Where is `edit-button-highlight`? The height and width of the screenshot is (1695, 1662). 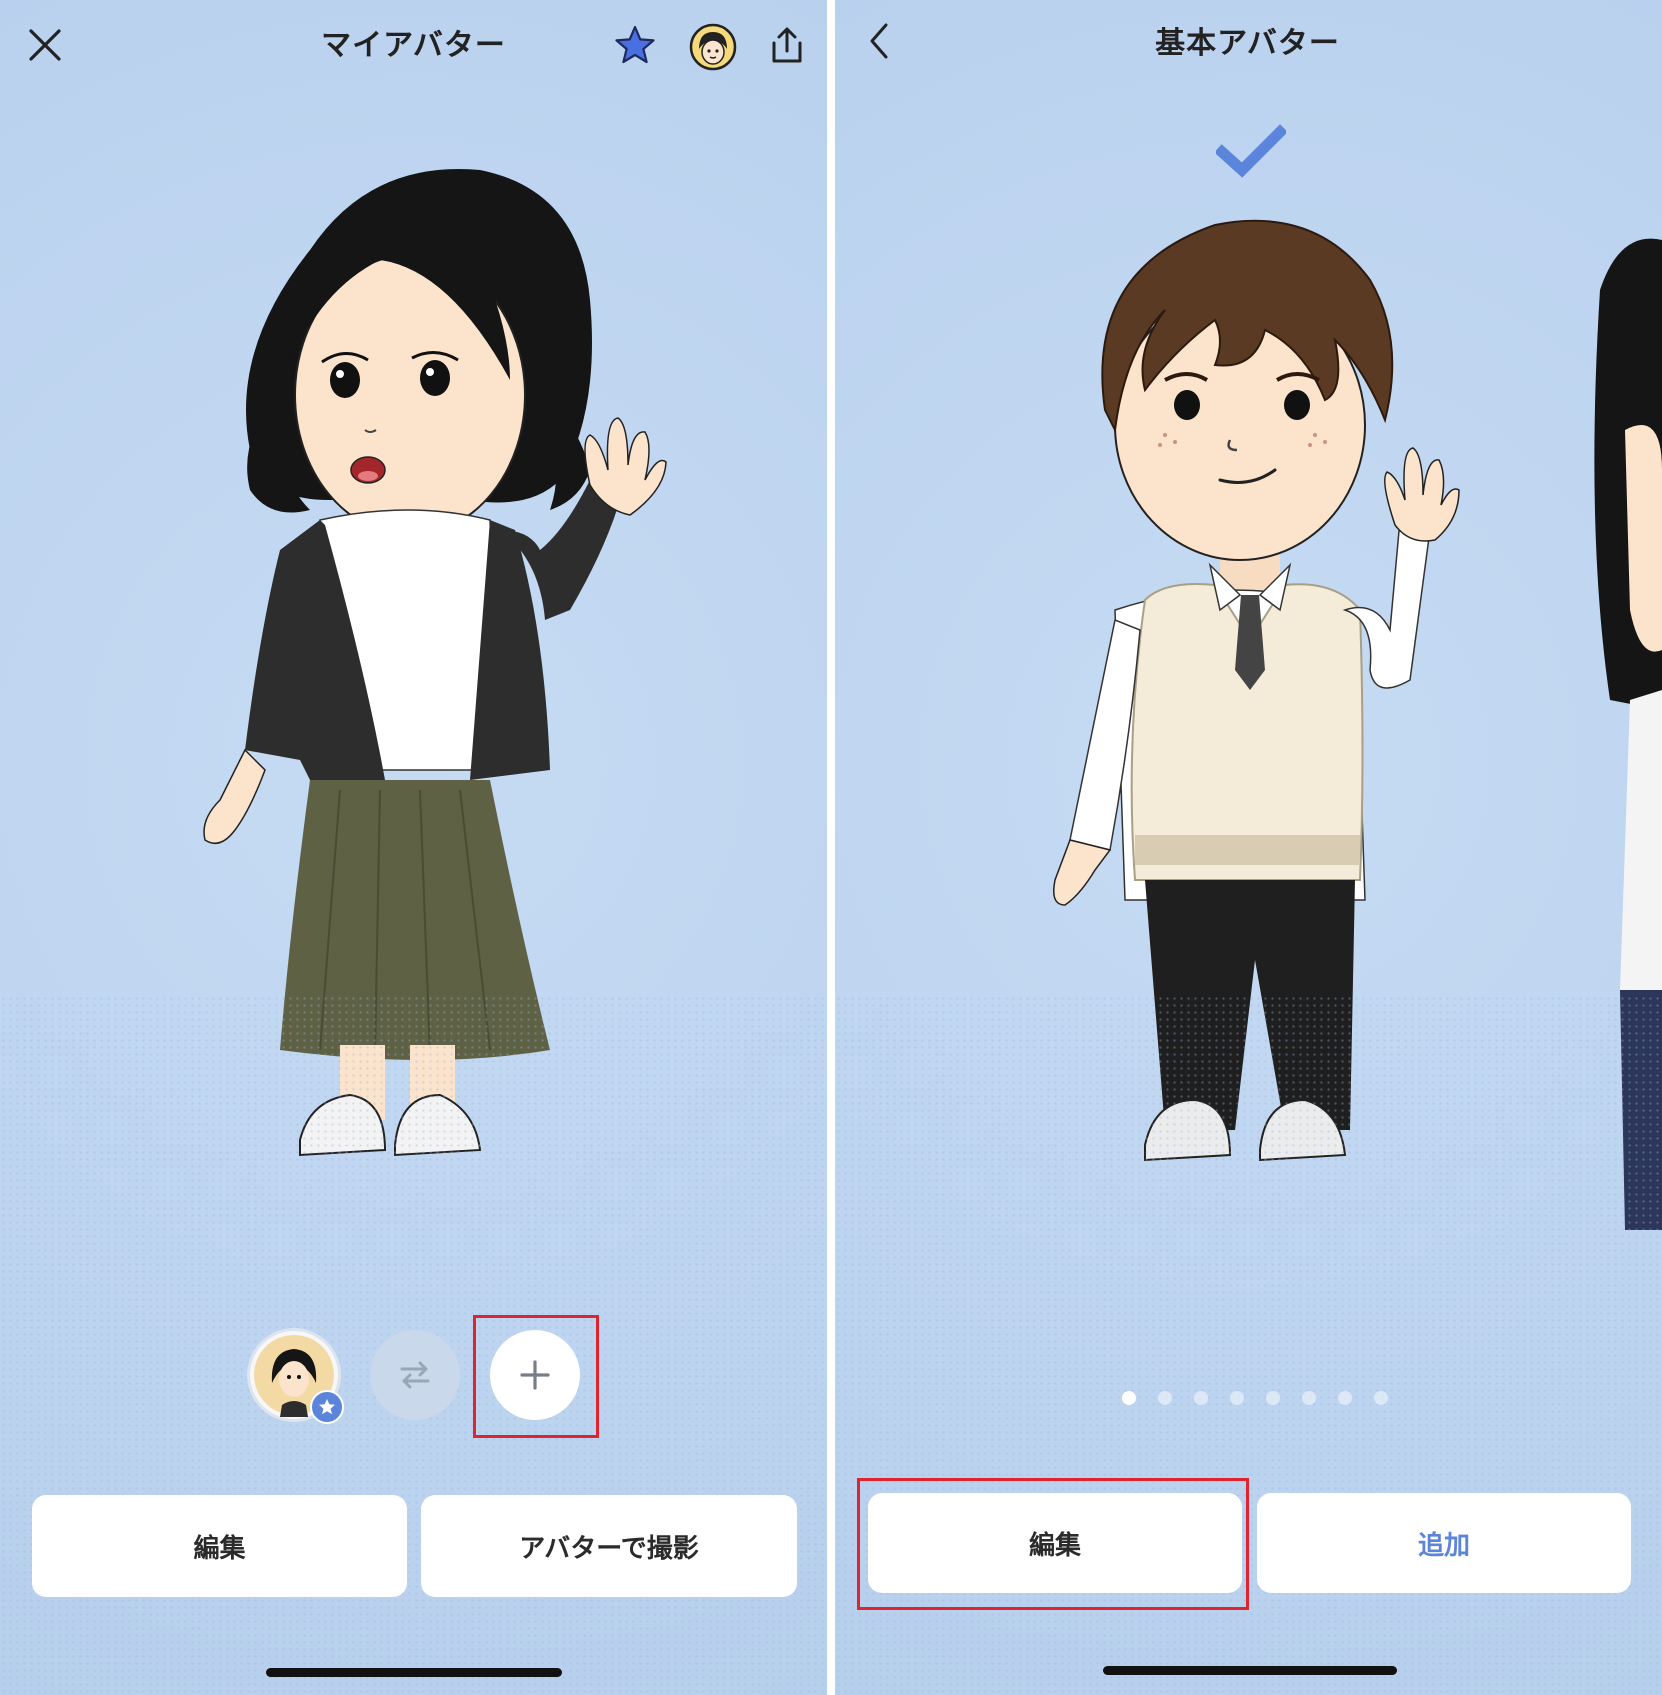
edit-button-highlight is located at coordinates (1053, 1544).